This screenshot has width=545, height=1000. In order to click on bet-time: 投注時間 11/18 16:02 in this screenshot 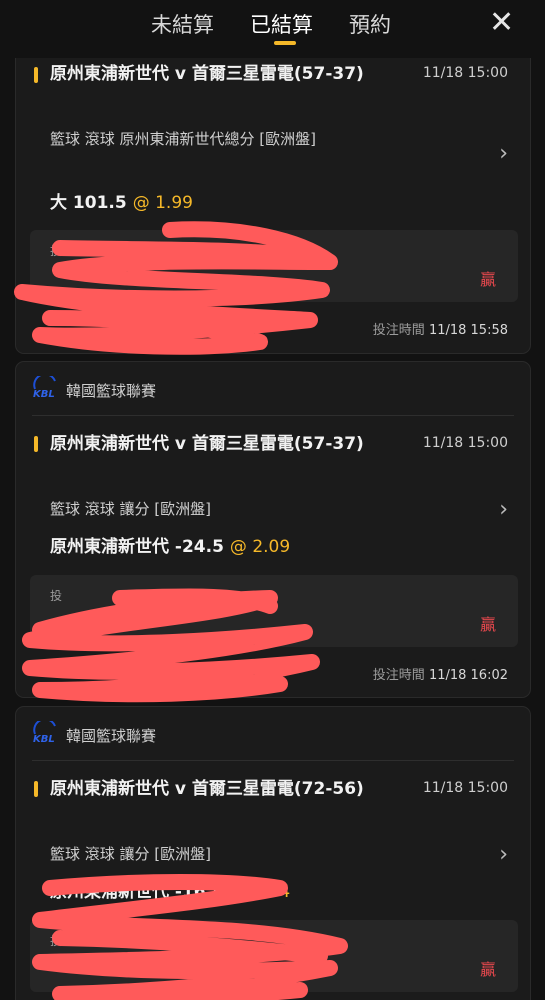, I will do `click(440, 673)`.